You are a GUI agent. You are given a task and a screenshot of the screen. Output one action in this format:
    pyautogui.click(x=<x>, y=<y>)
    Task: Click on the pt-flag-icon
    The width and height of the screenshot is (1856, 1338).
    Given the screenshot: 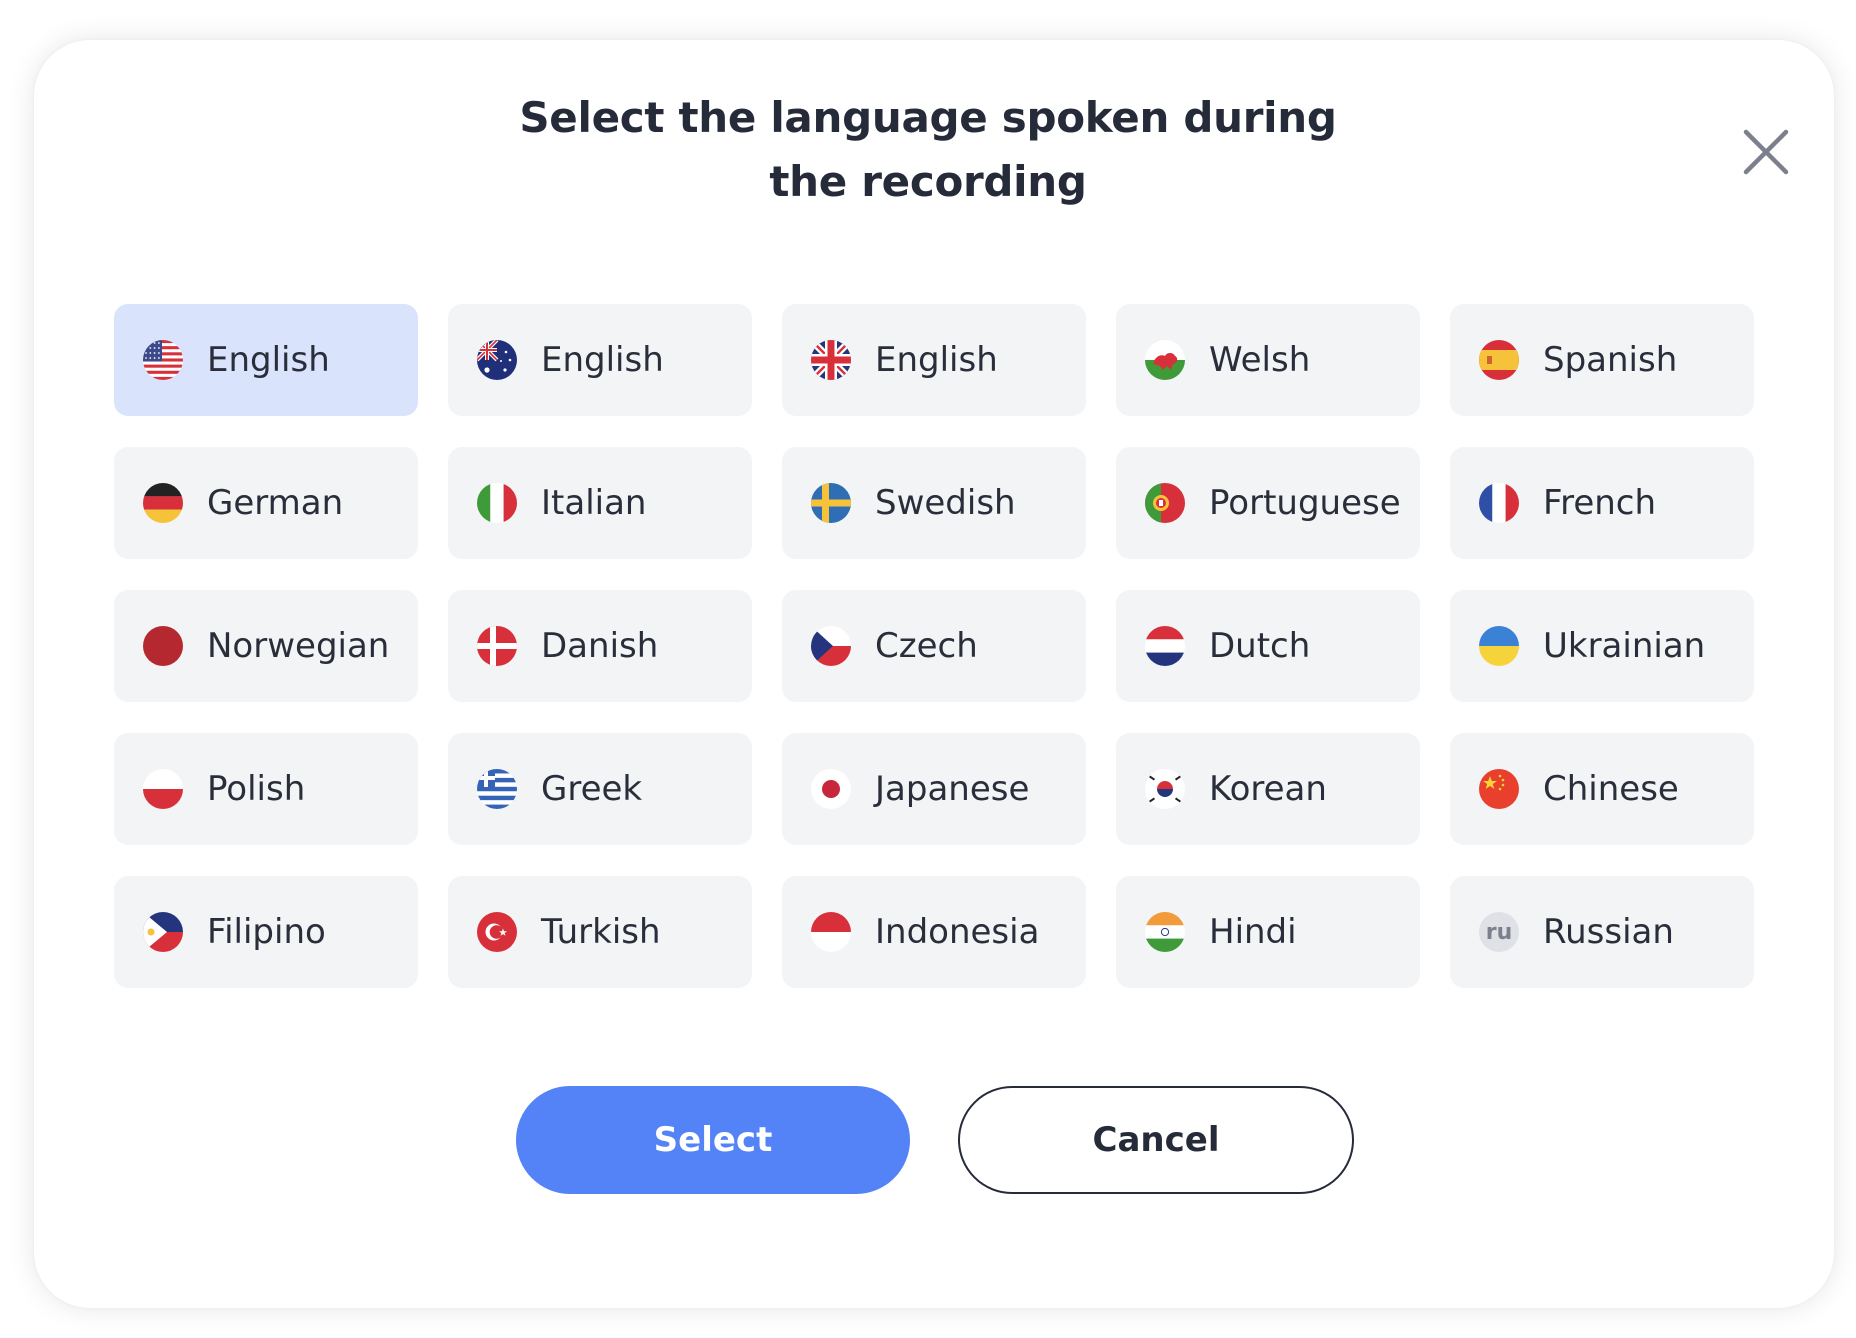 What is the action you would take?
    pyautogui.click(x=1165, y=503)
    